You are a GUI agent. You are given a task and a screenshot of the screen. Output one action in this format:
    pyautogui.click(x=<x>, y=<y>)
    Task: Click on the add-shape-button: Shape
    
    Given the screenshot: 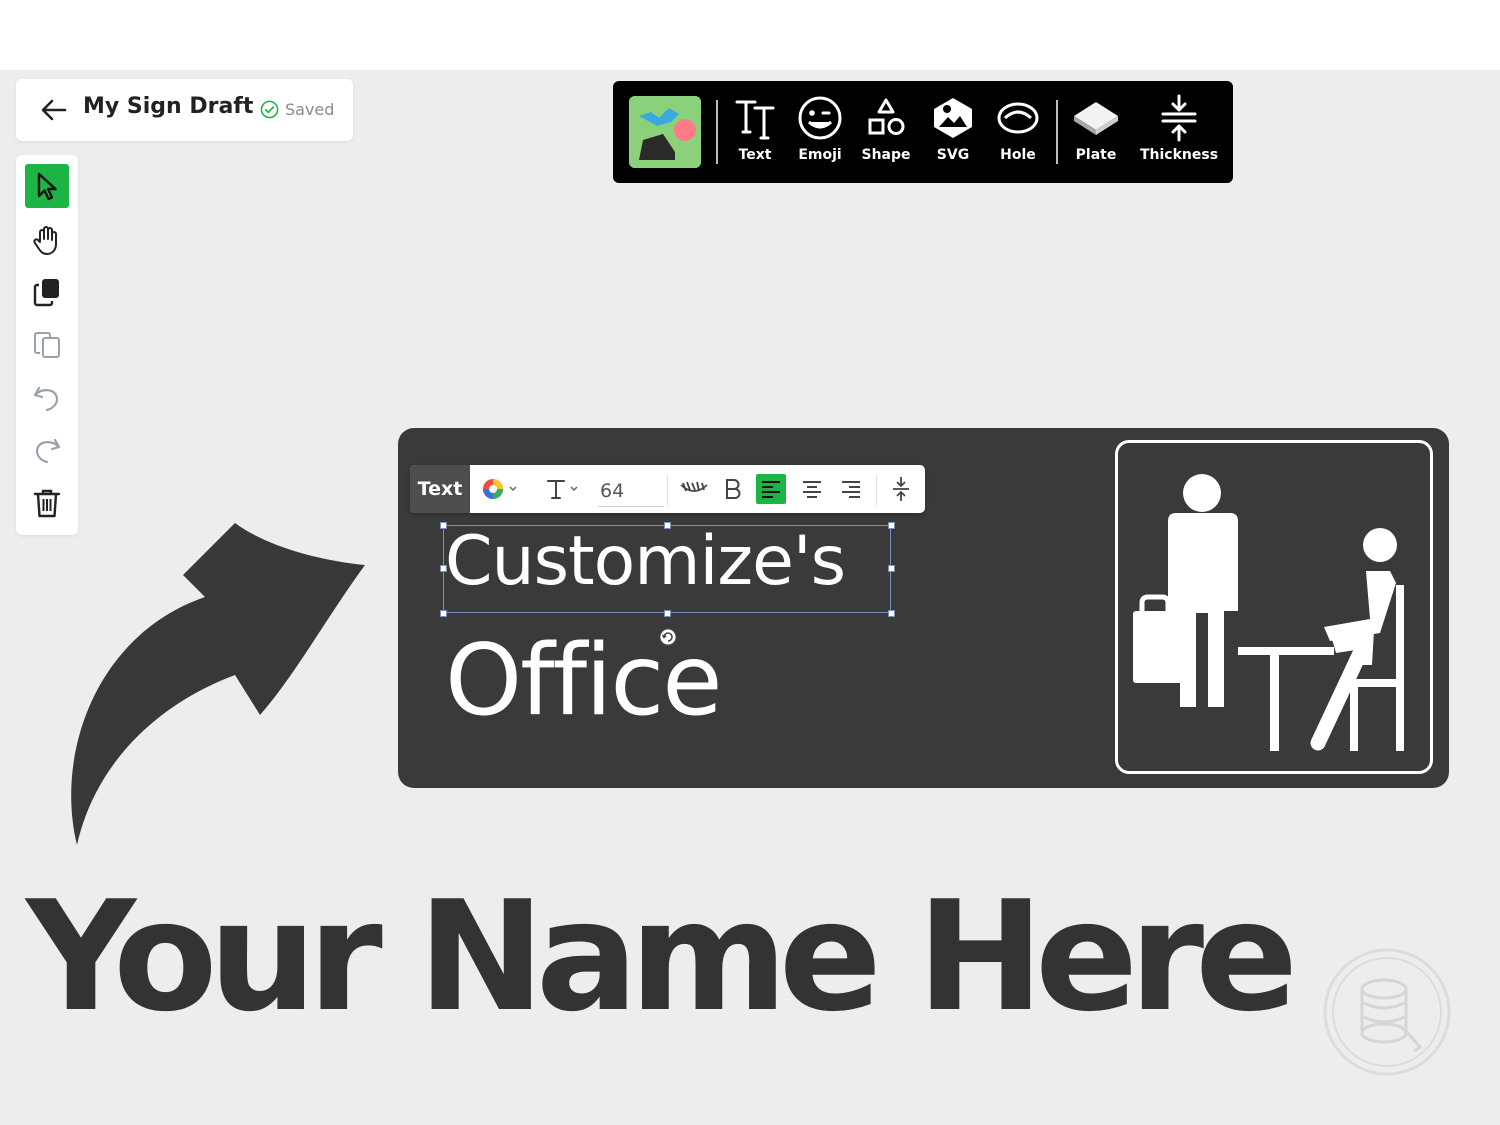 What is the action you would take?
    pyautogui.click(x=886, y=130)
    